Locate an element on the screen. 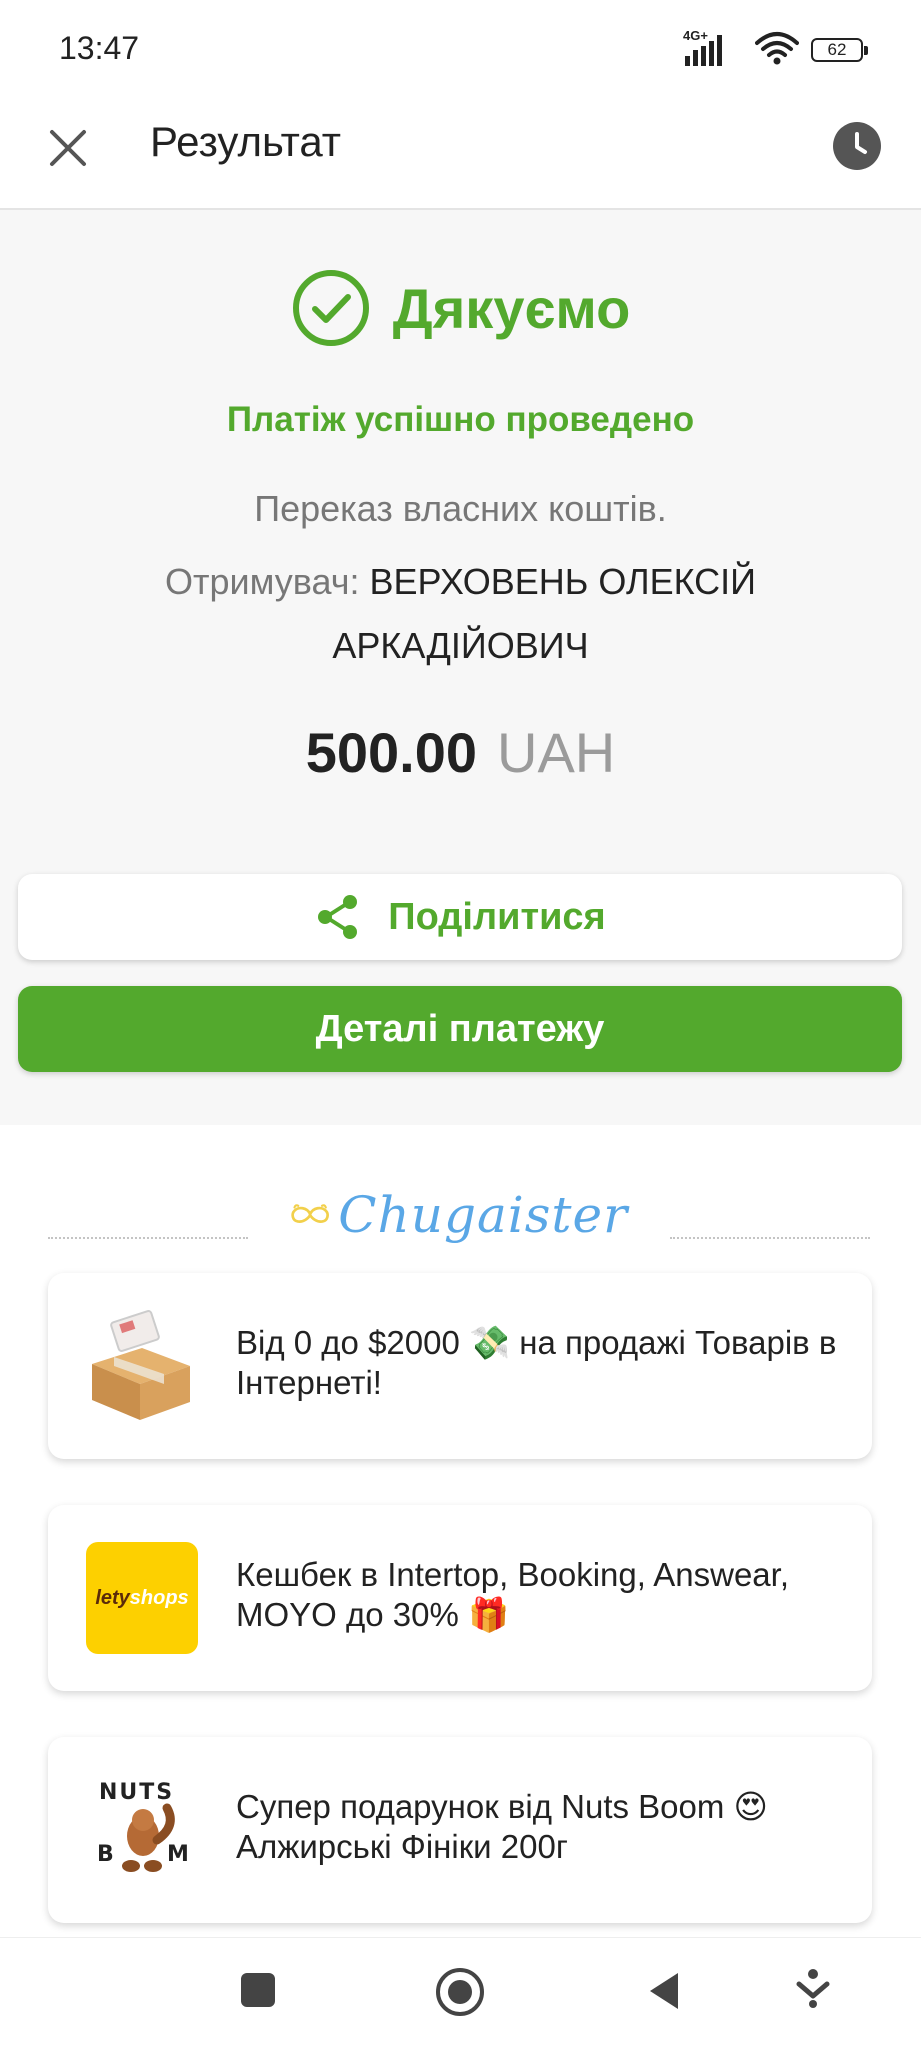  assist-icon is located at coordinates (813, 1988).